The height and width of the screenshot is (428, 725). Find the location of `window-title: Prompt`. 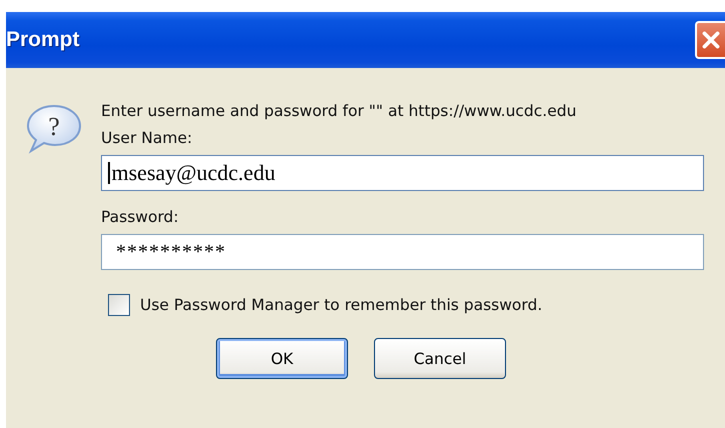

window-title: Prompt is located at coordinates (43, 40).